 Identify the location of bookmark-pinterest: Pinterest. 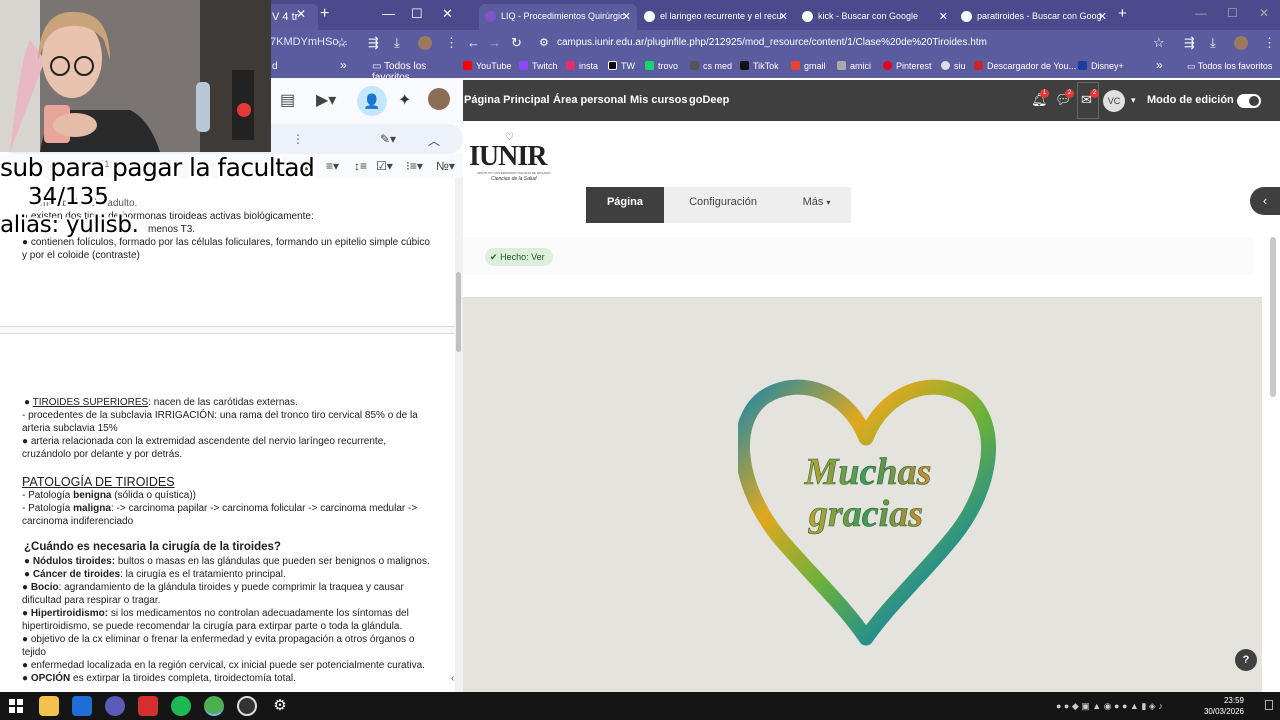
(907, 66).